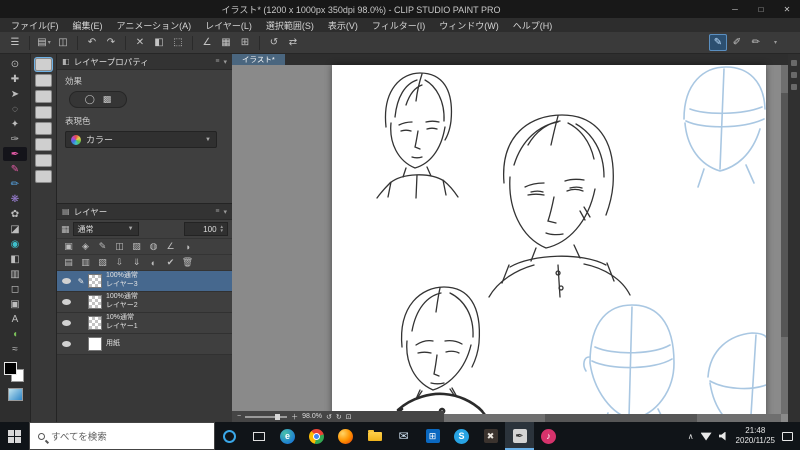  I want to click on snap-special-icon: ⊞, so click(245, 42).